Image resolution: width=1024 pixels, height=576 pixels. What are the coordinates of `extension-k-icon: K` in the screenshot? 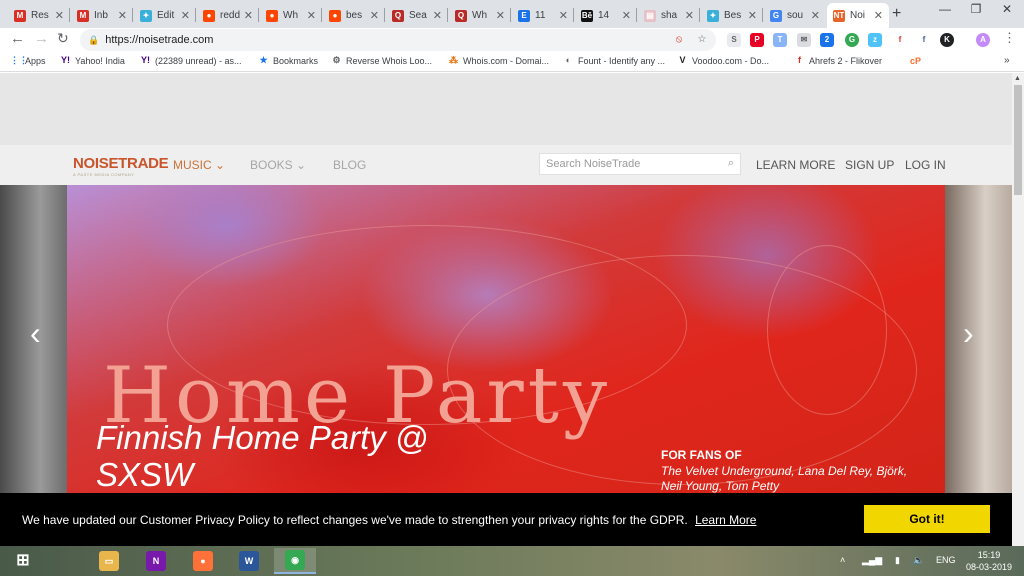 It's located at (947, 40).